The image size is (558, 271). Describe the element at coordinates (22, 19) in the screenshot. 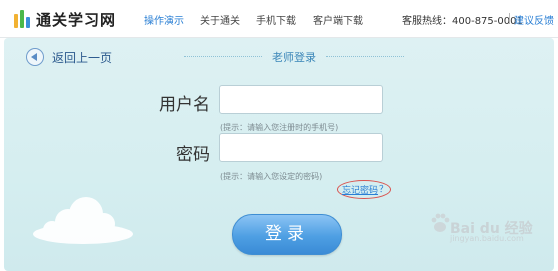

I see `logo-bars-icon` at that location.